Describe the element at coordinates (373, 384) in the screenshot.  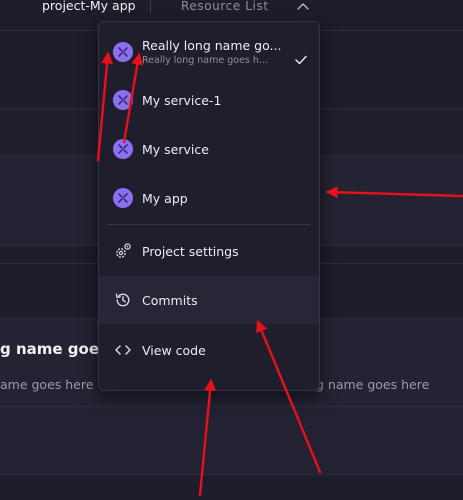
I see `card-subtitle: g name goes here` at that location.